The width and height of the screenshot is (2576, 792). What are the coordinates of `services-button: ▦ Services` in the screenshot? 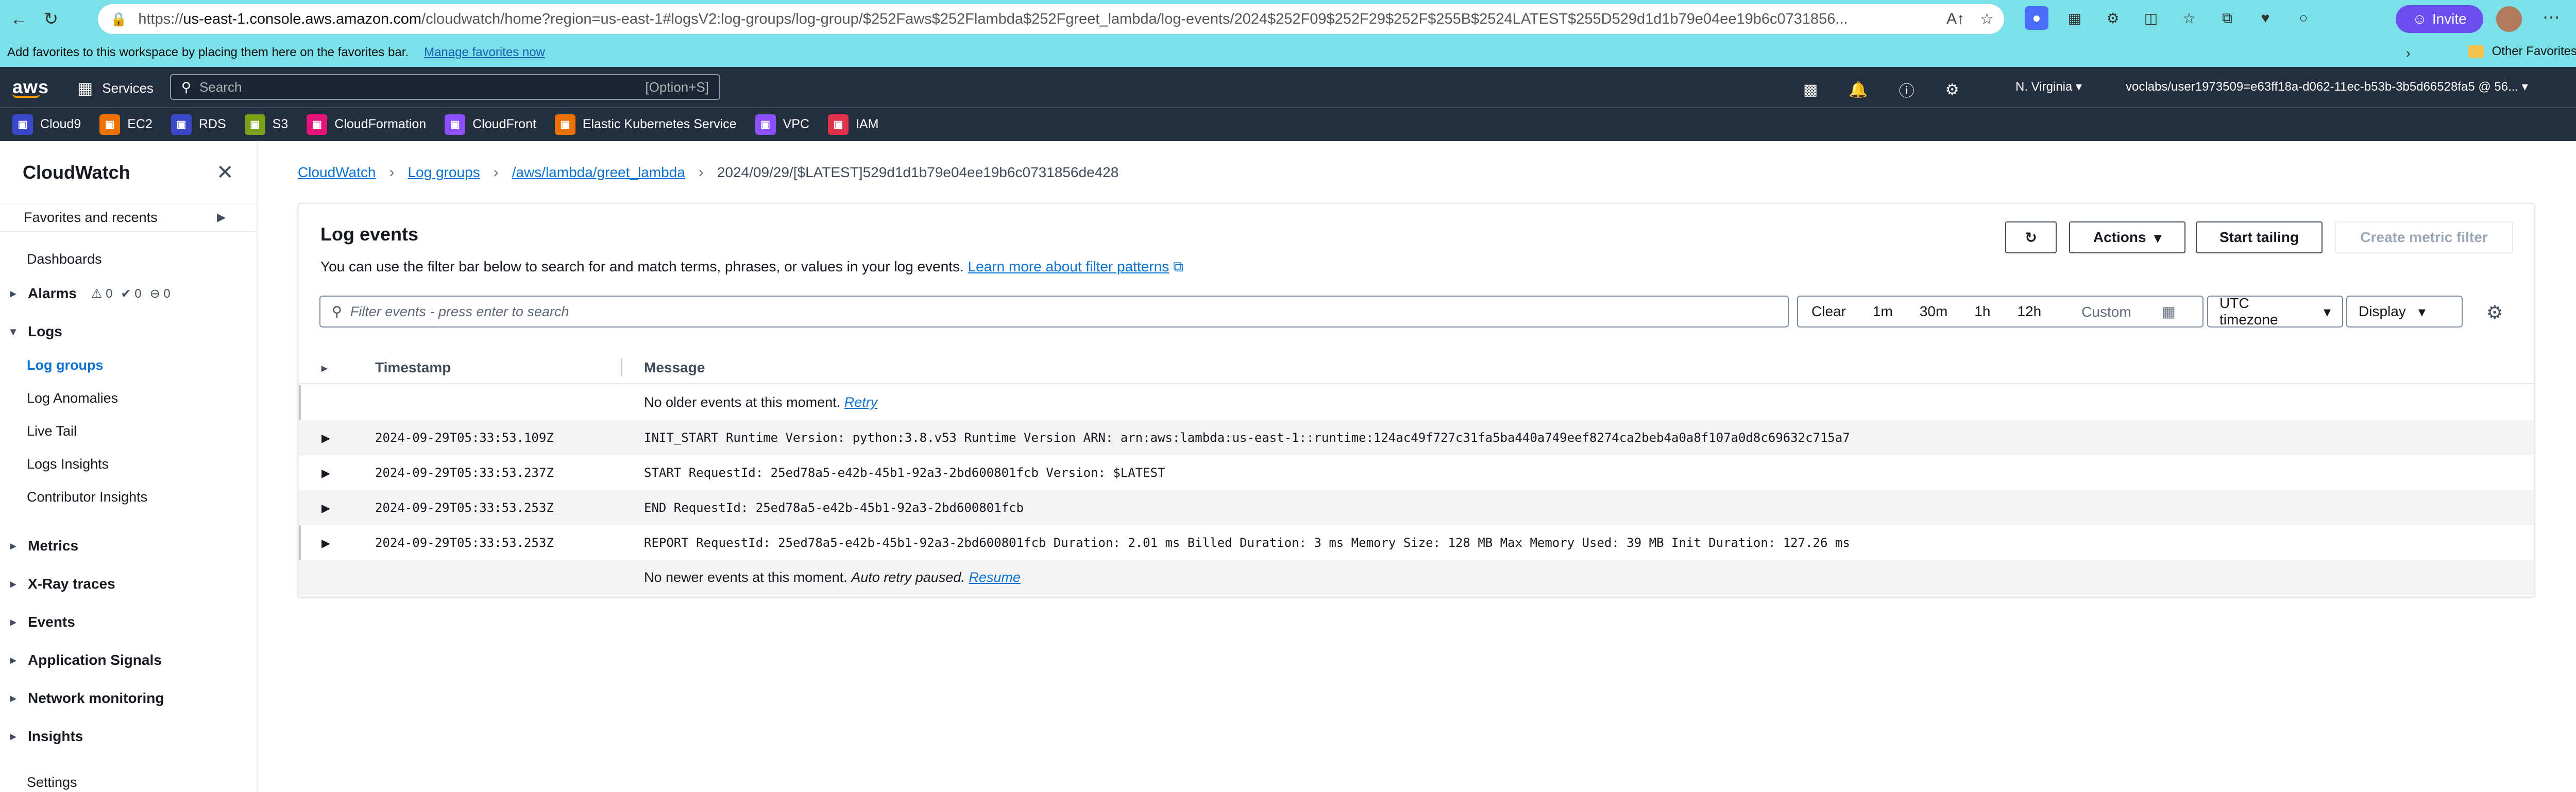 It's located at (115, 88).